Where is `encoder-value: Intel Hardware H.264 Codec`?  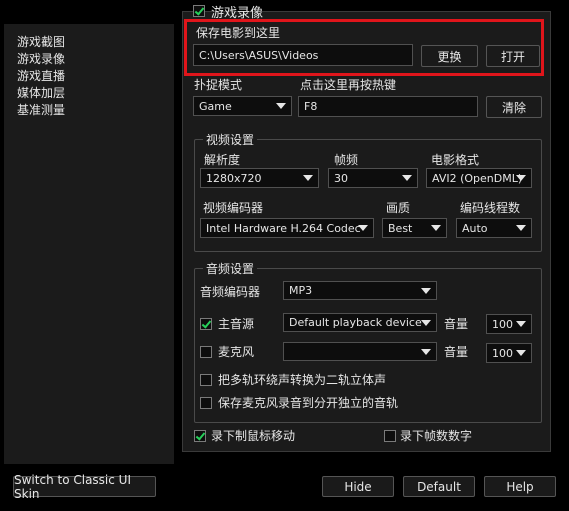
encoder-value: Intel Hardware H.264 Codec is located at coordinates (283, 228).